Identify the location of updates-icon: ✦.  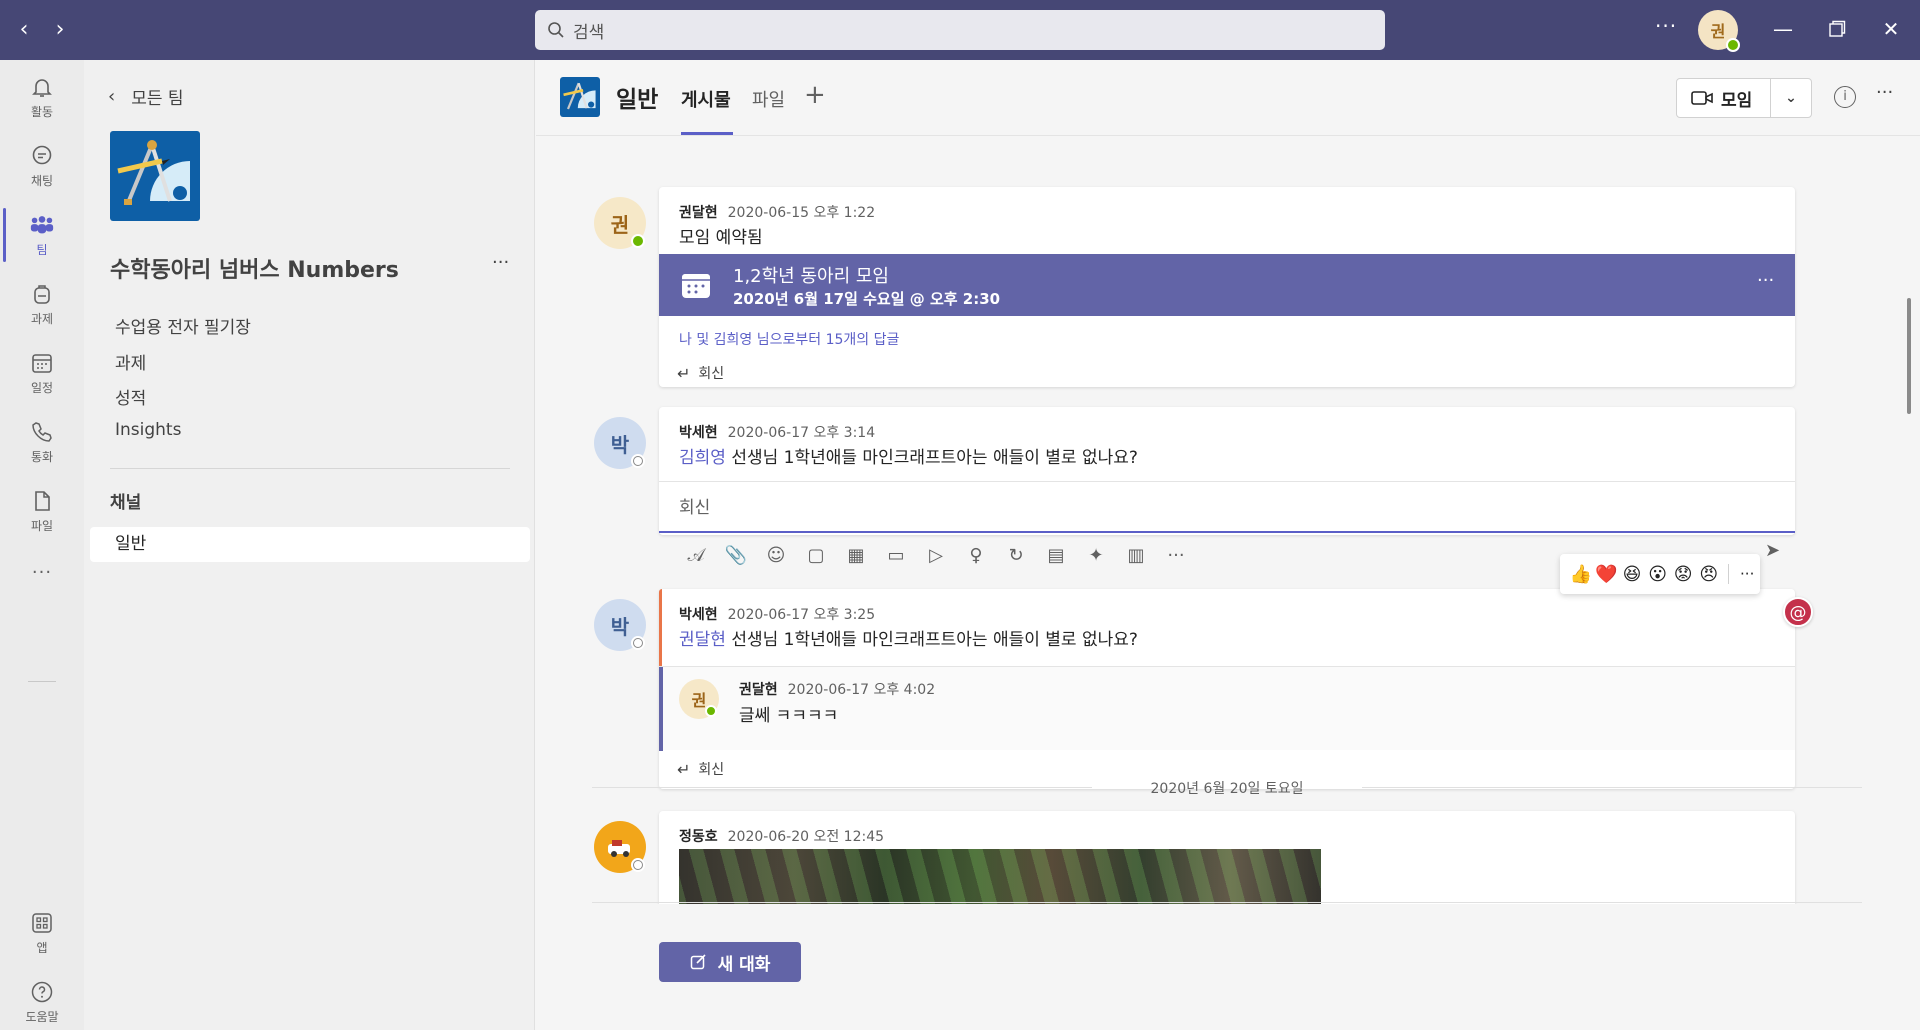
(1096, 555).